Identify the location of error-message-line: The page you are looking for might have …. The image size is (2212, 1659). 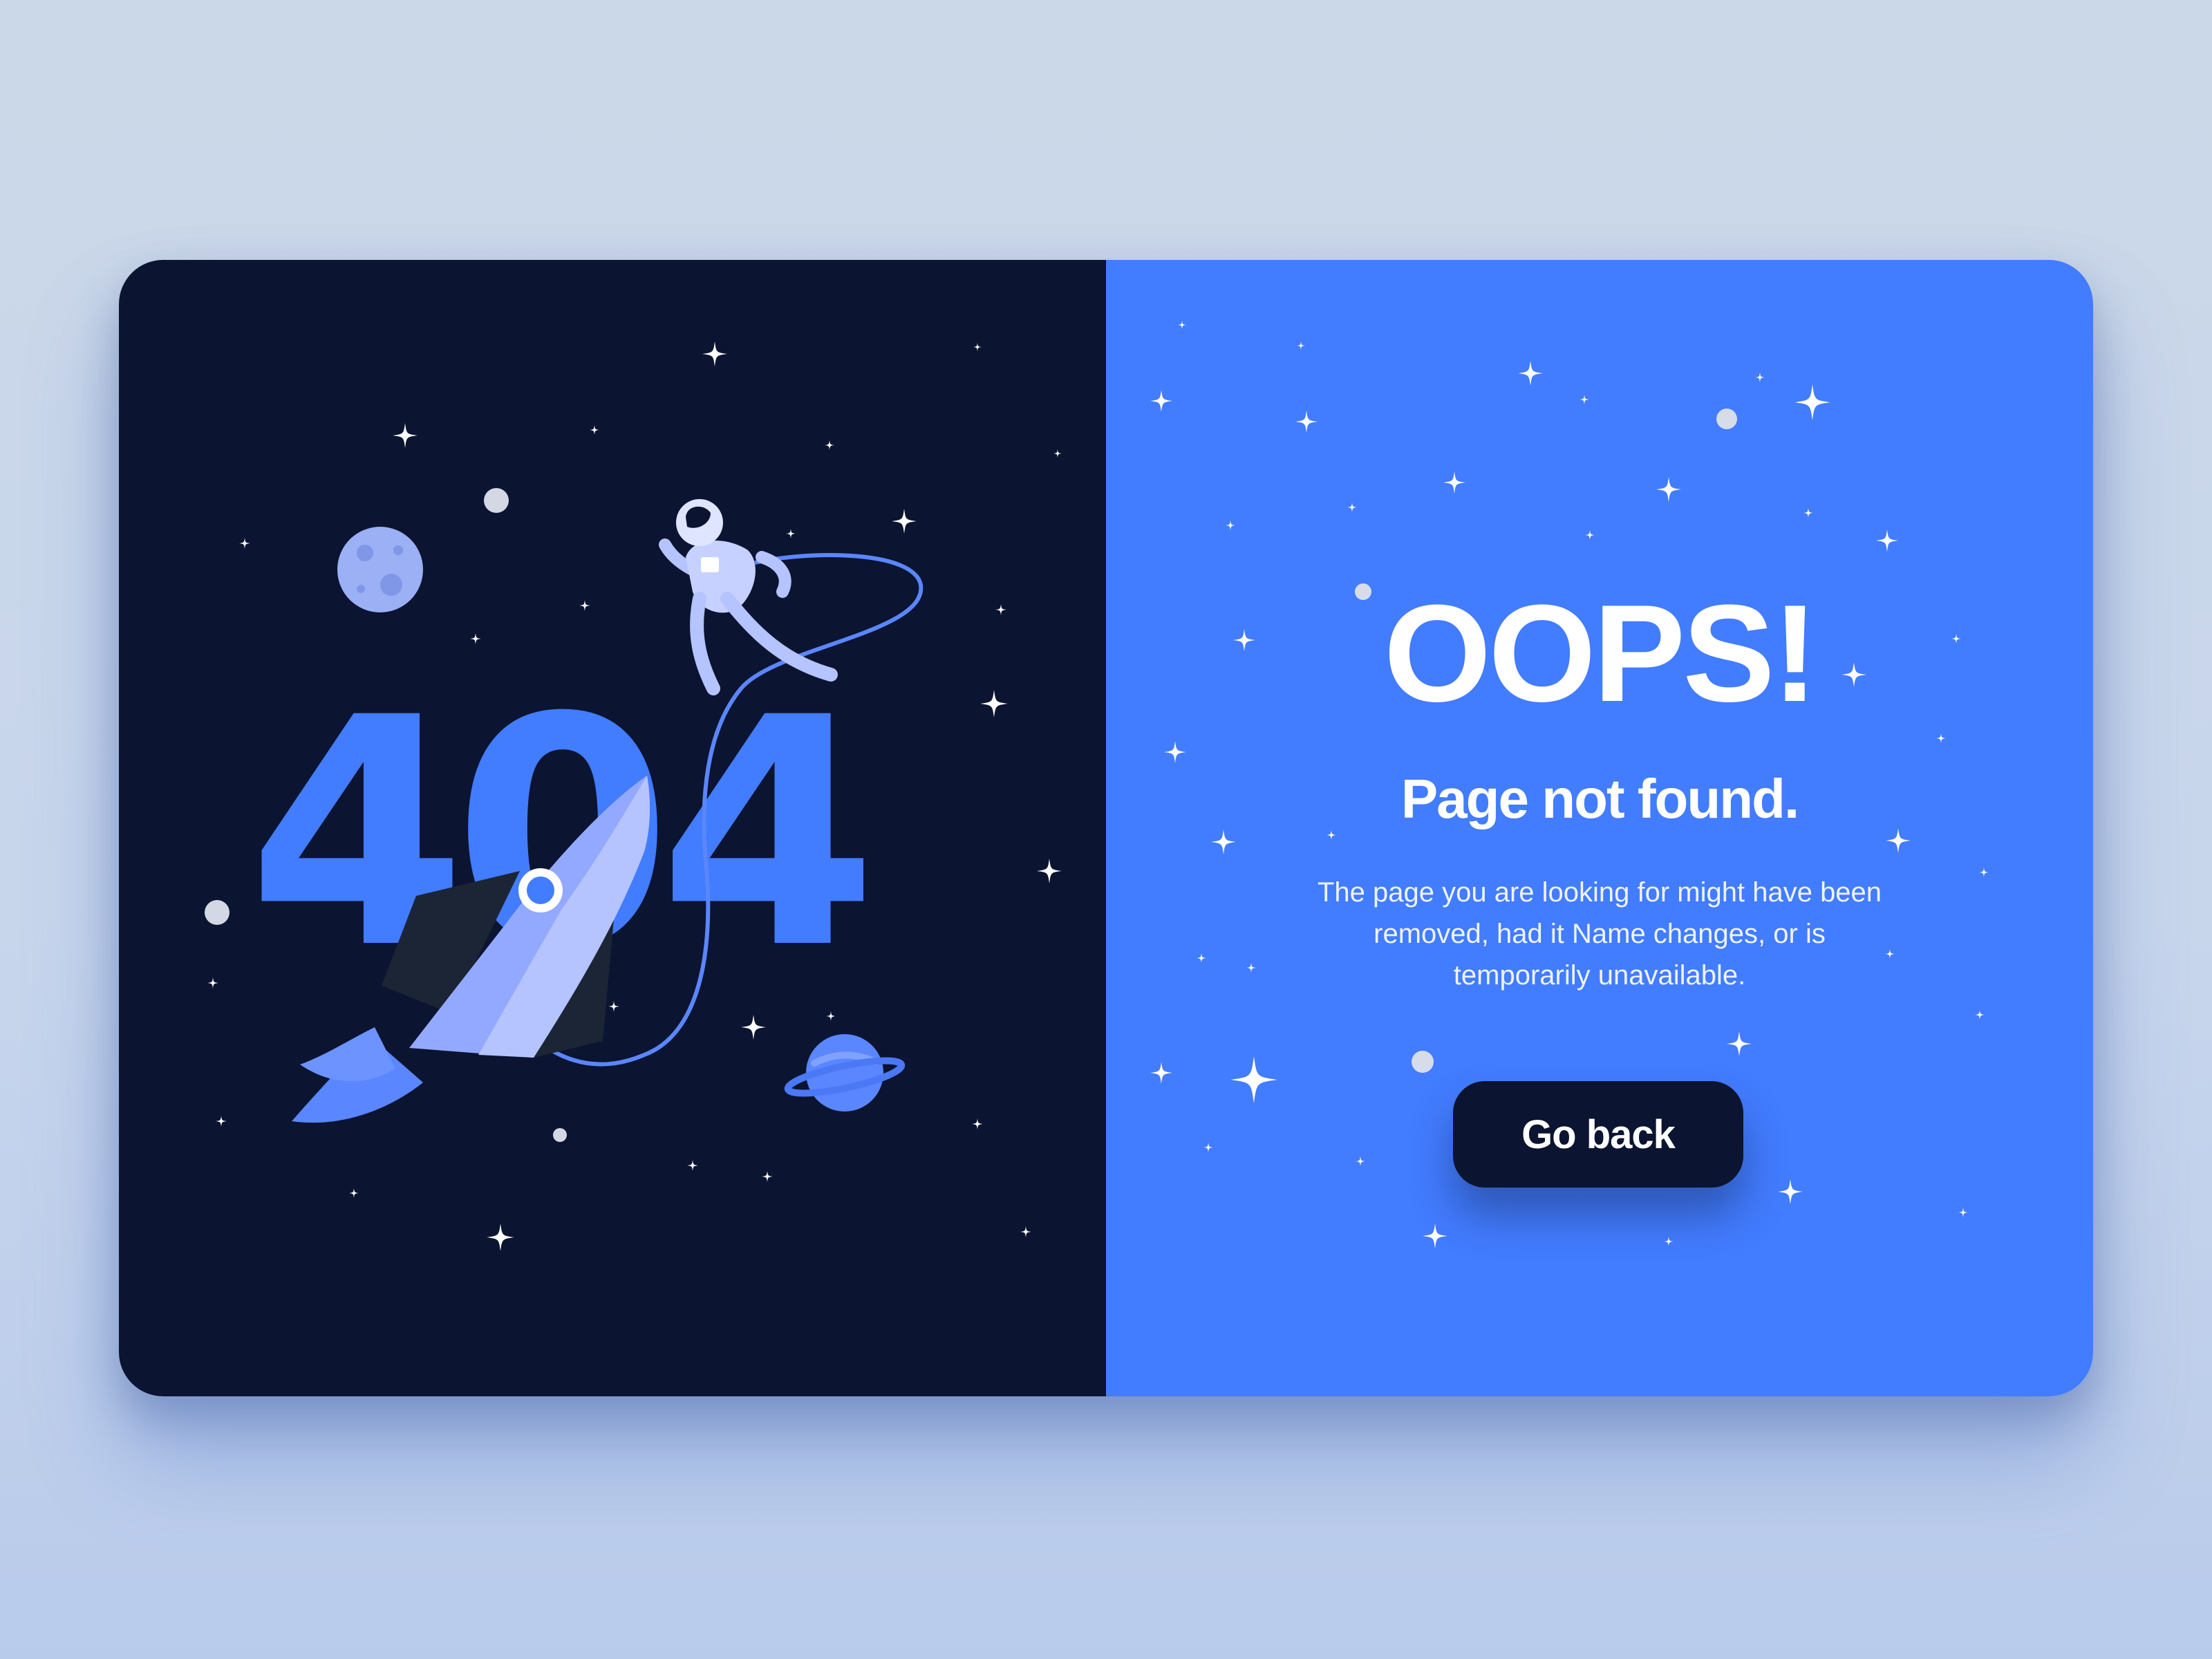
(1600, 892).